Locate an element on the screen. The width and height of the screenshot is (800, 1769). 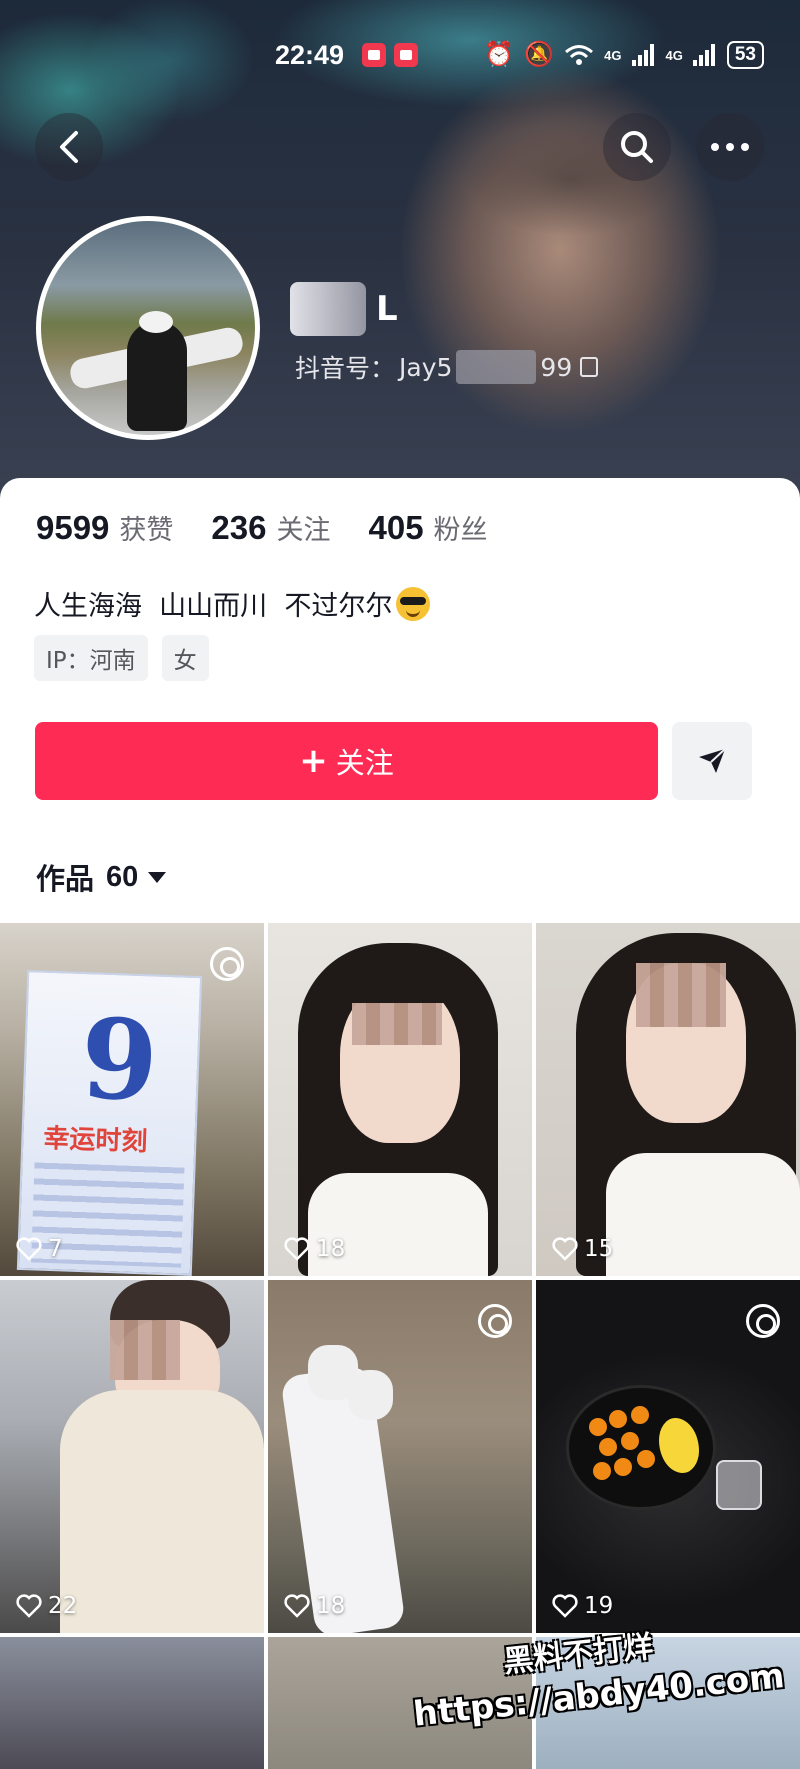
battery-indicator: 53 is located at coordinates (745, 55).